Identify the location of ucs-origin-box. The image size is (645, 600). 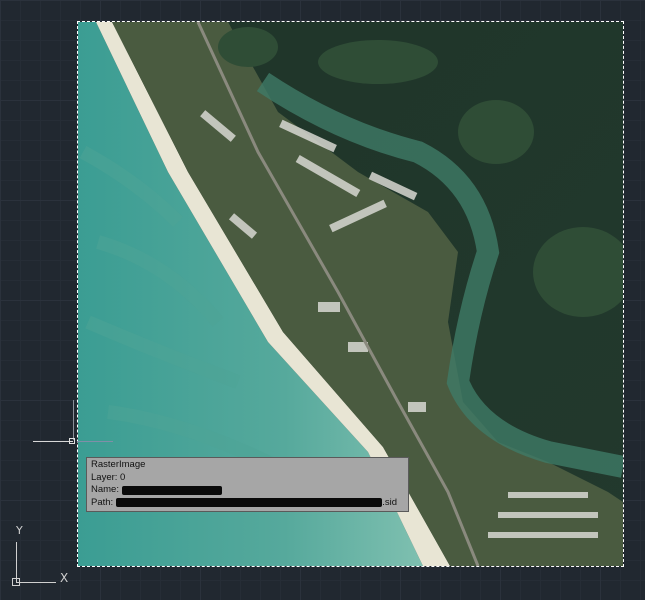
(16, 582).